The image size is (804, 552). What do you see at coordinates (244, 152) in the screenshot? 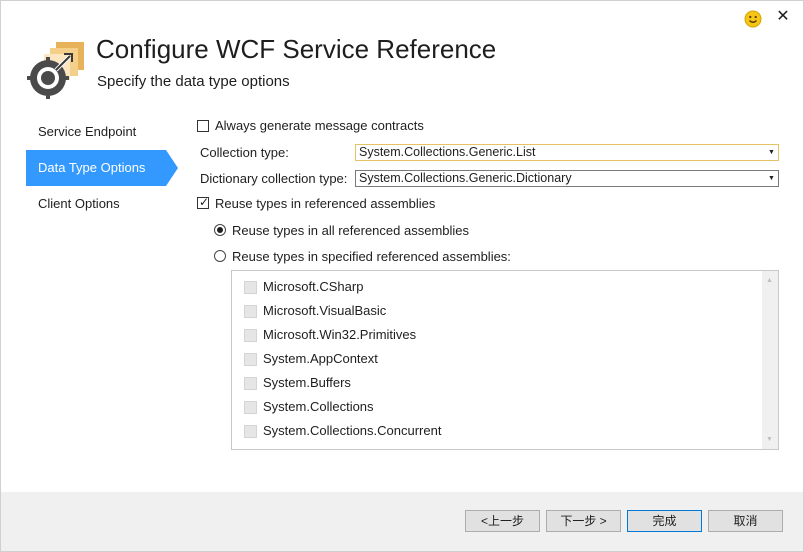
I see `collection-type-label: Collection type:` at bounding box center [244, 152].